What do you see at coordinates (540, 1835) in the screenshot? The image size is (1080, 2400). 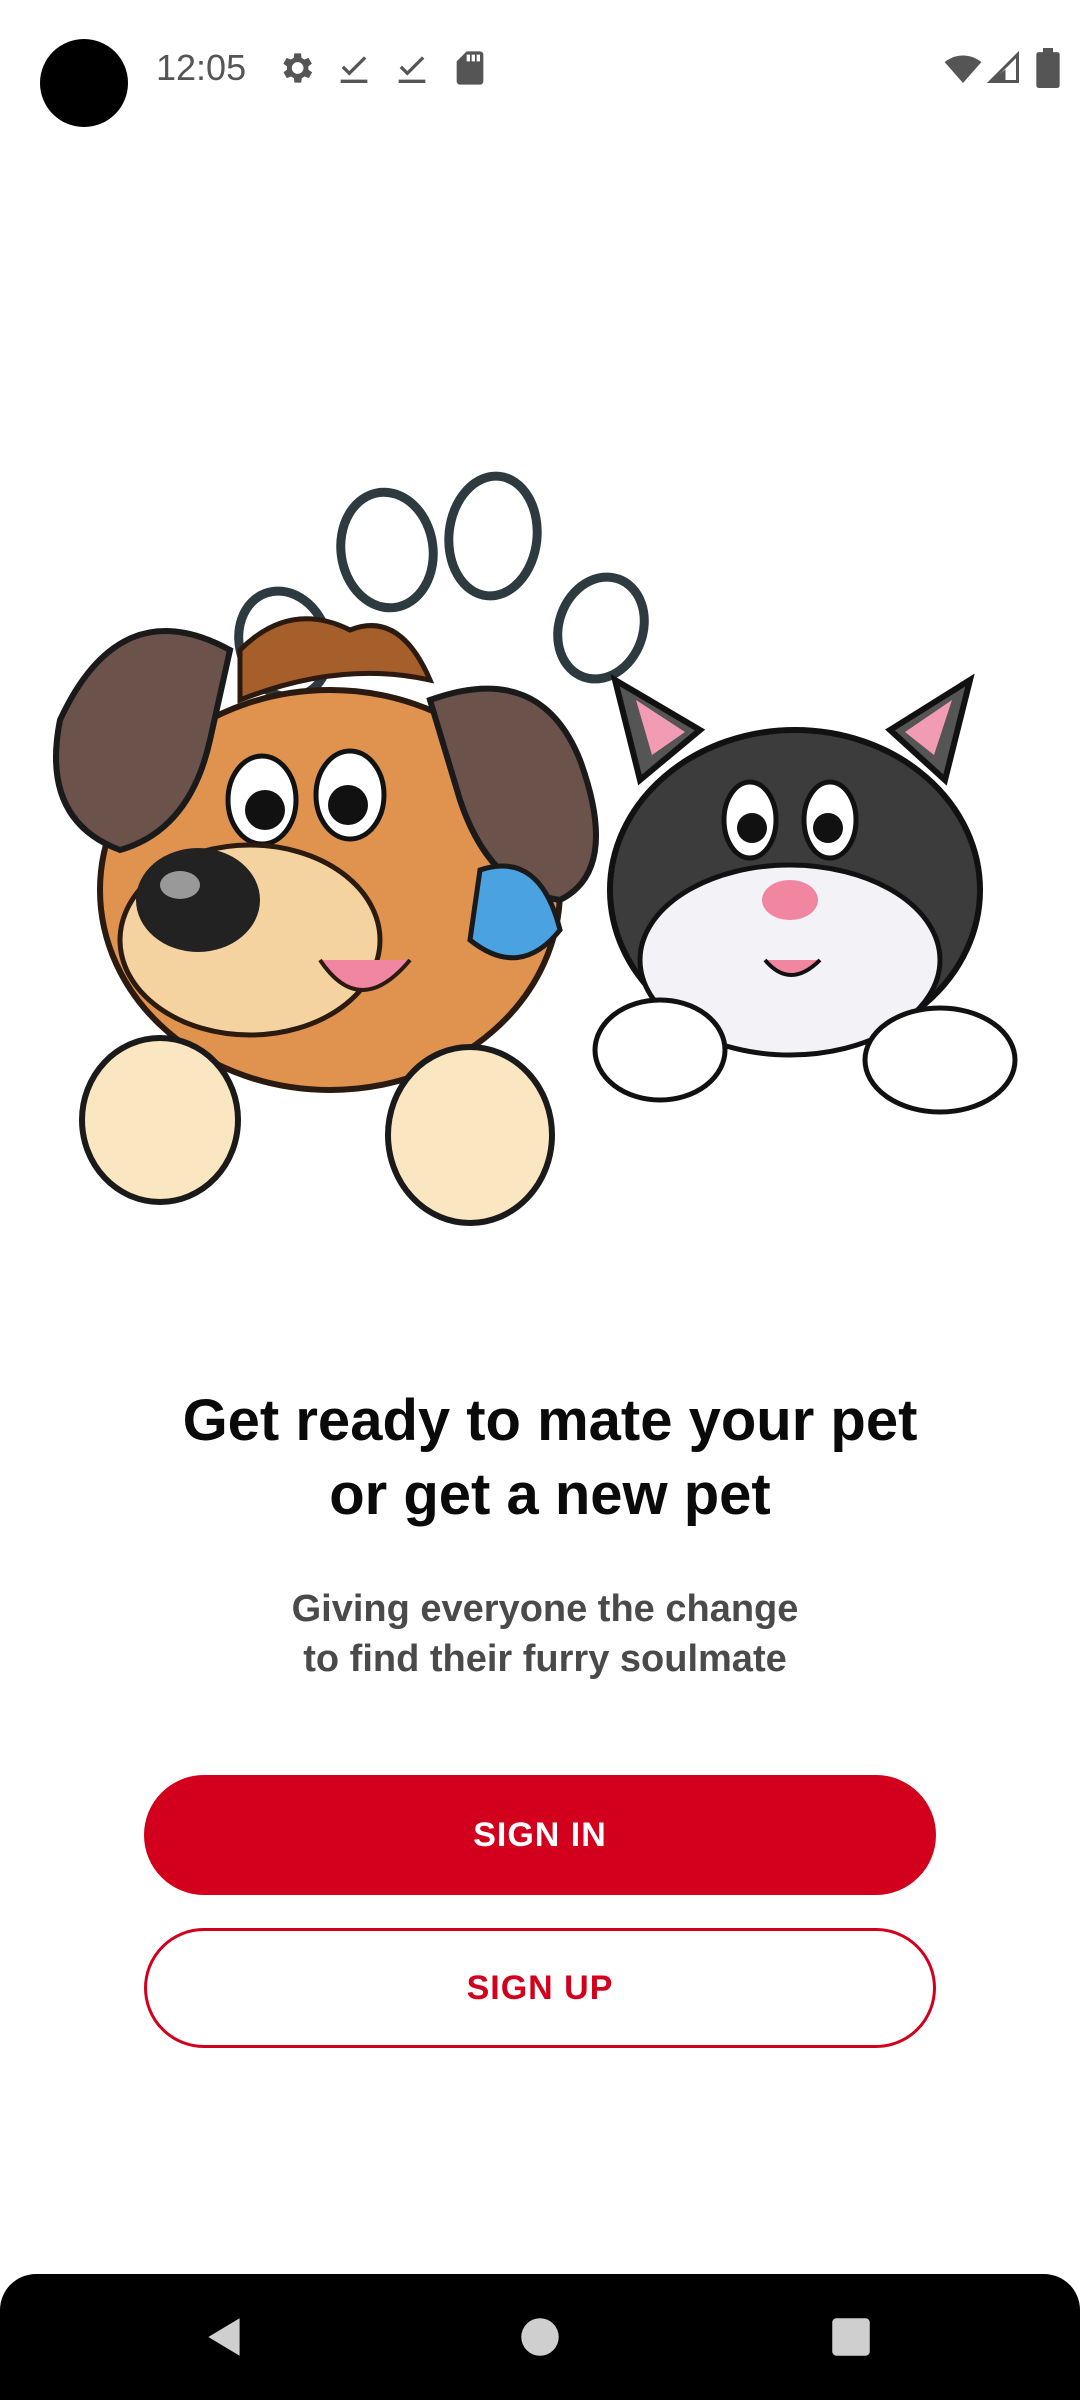 I see `sign-in-button: SIGN IN` at bounding box center [540, 1835].